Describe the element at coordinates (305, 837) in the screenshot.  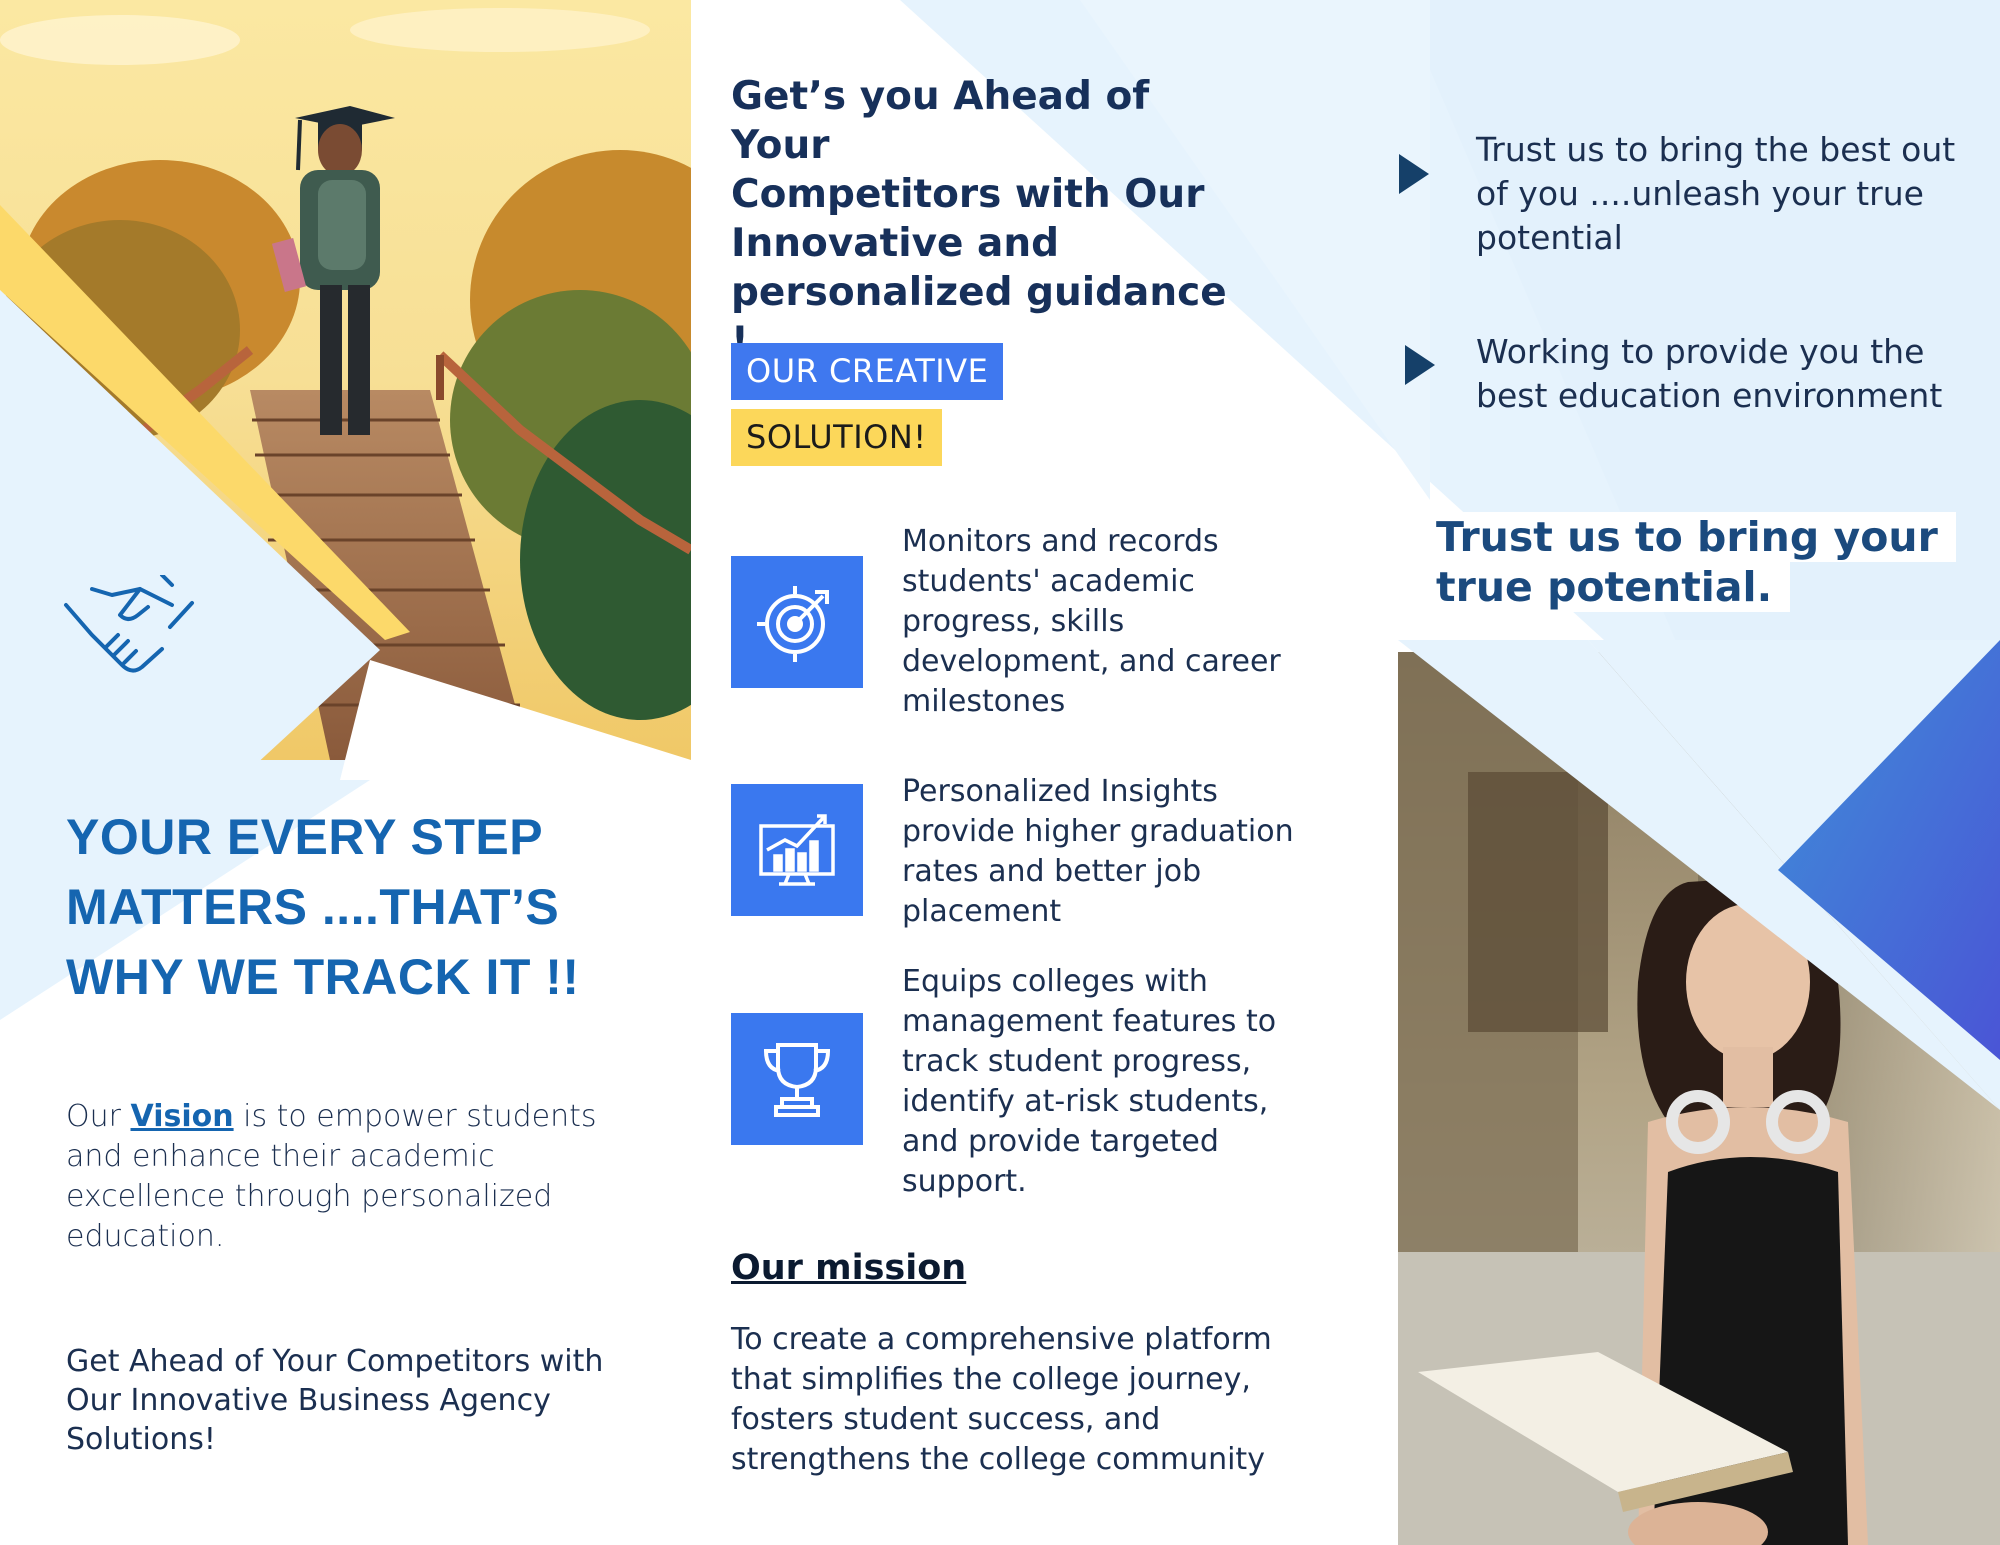
I see `tagline-line-1: YOUR EVERY STEP` at that location.